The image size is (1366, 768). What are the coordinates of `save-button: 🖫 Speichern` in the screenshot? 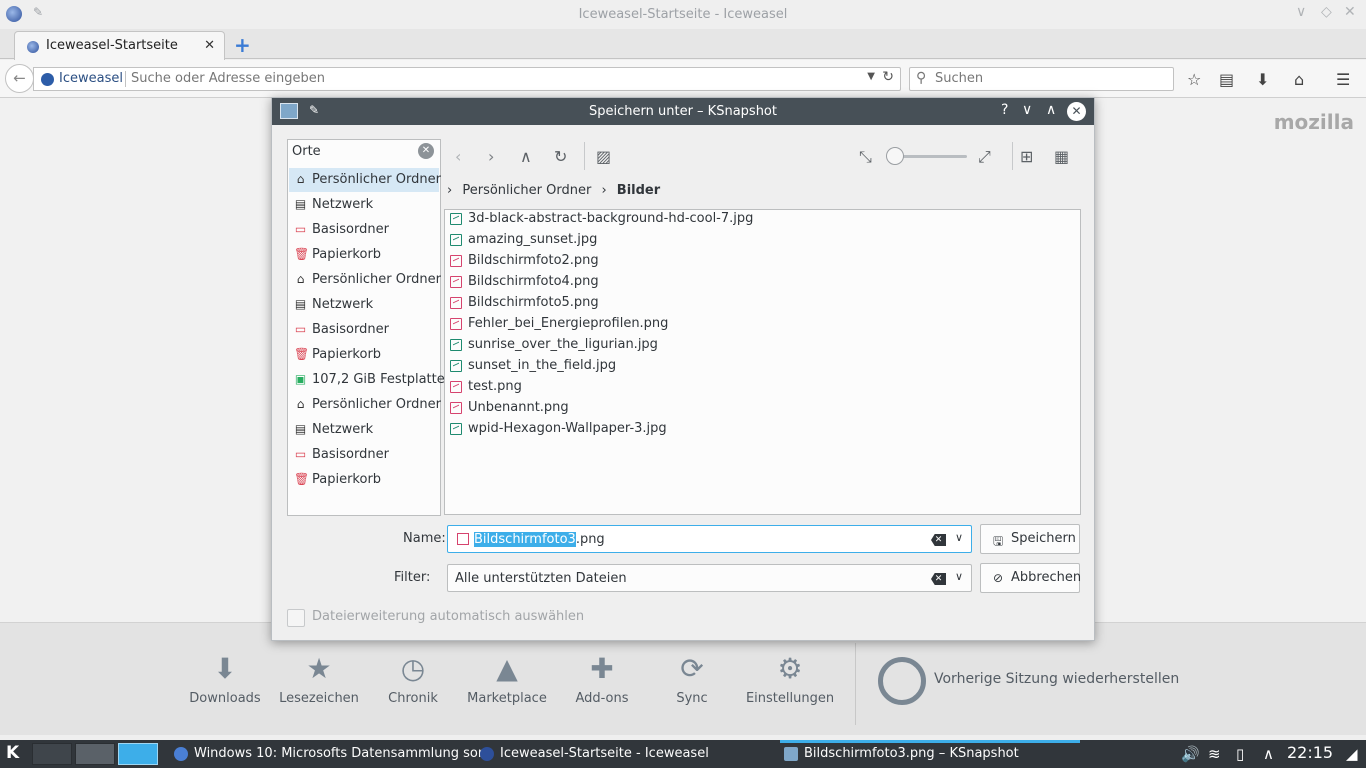 It's located at (1030, 539).